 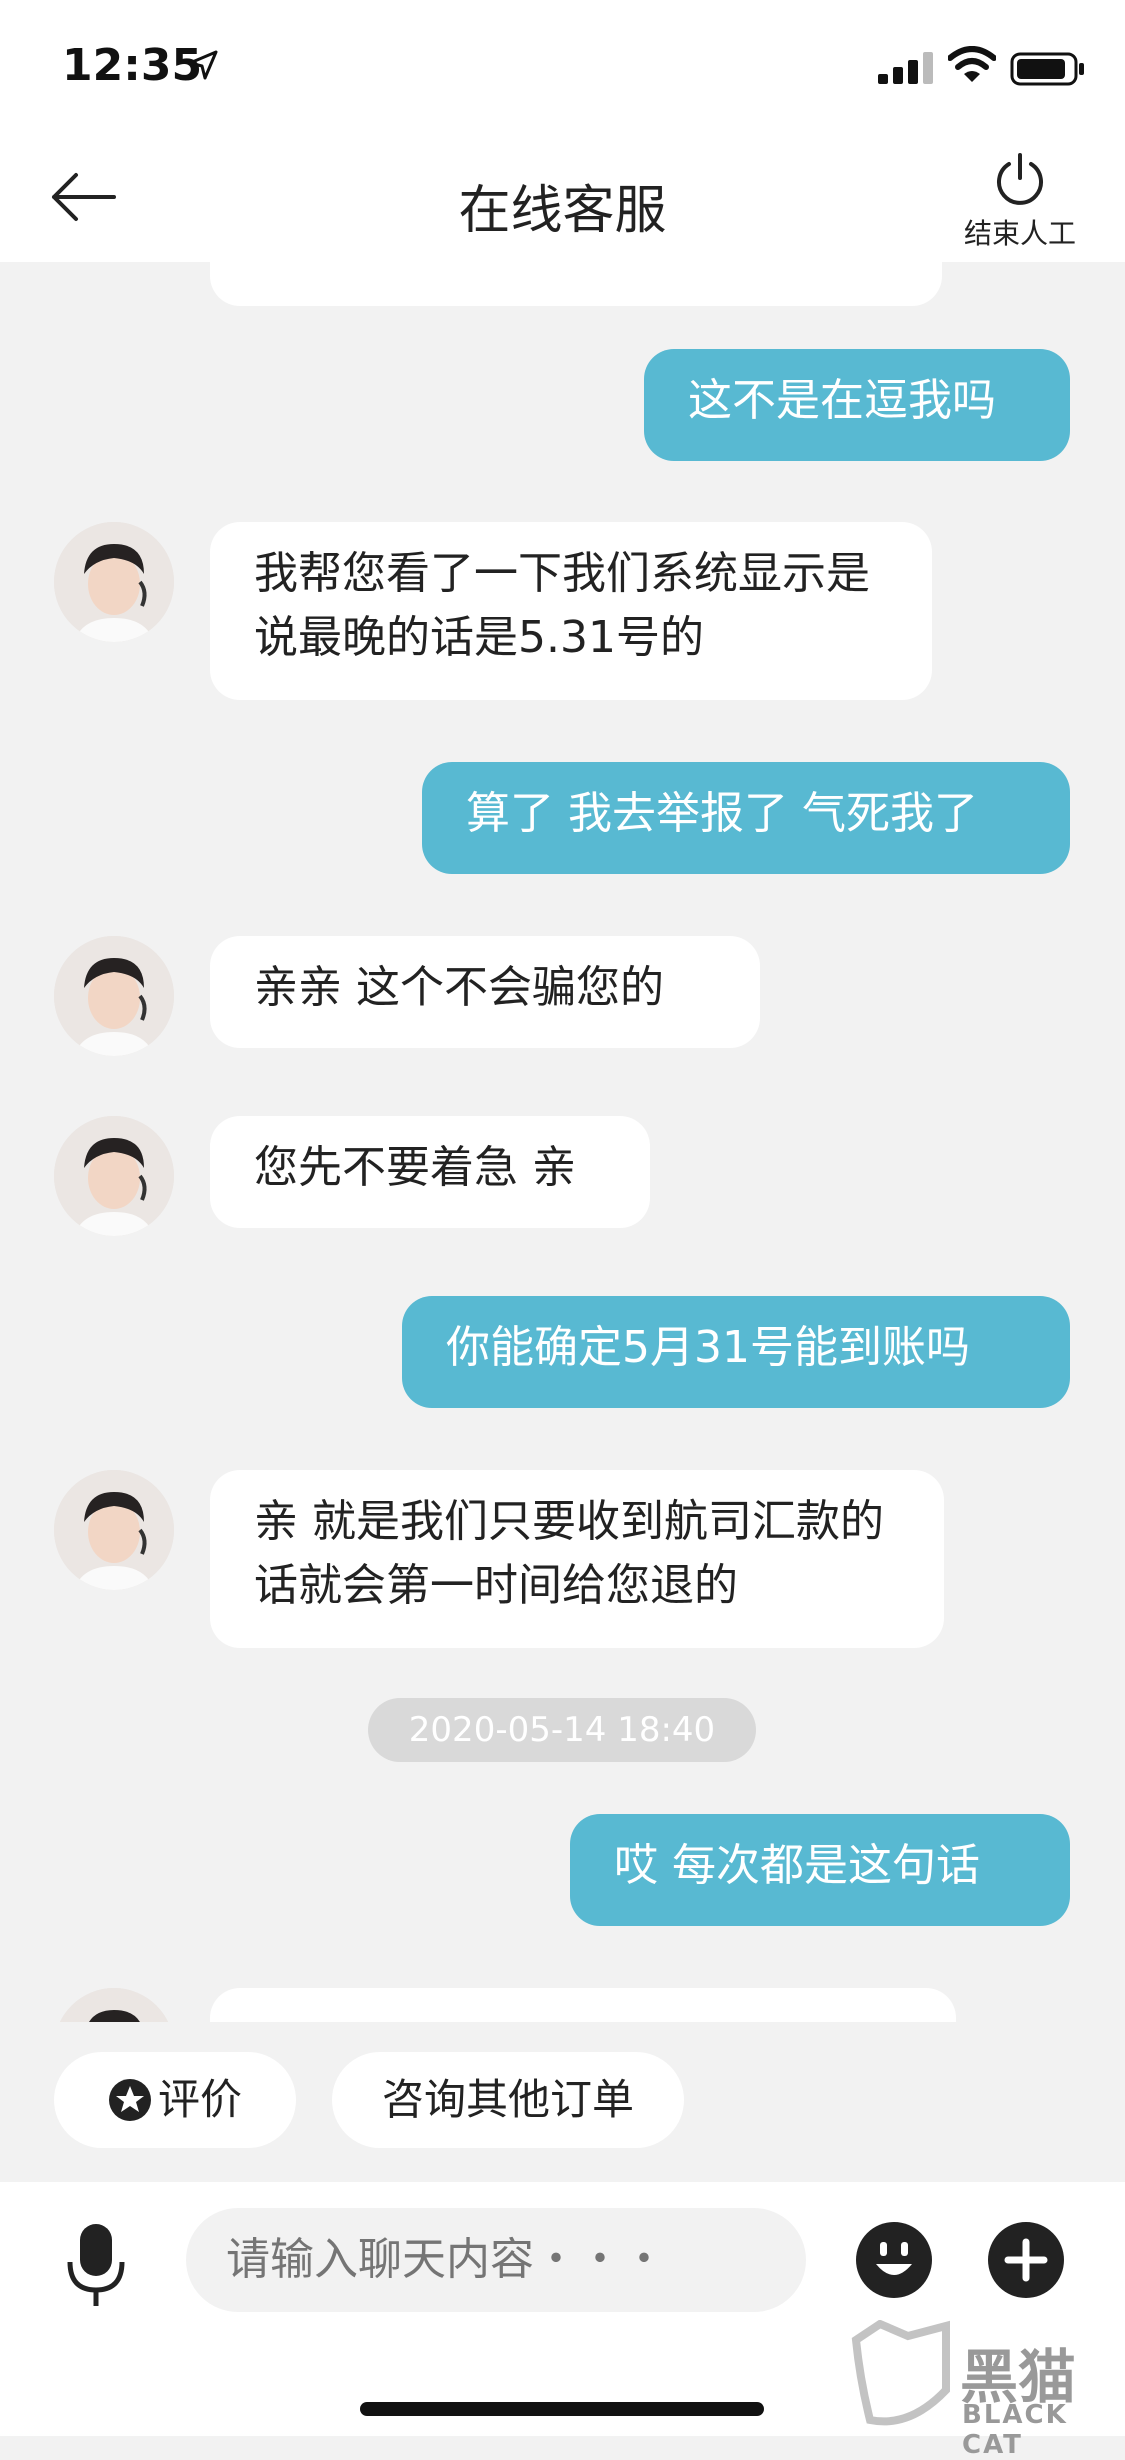 I want to click on end-human-label: 结束人工, so click(x=1019, y=233).